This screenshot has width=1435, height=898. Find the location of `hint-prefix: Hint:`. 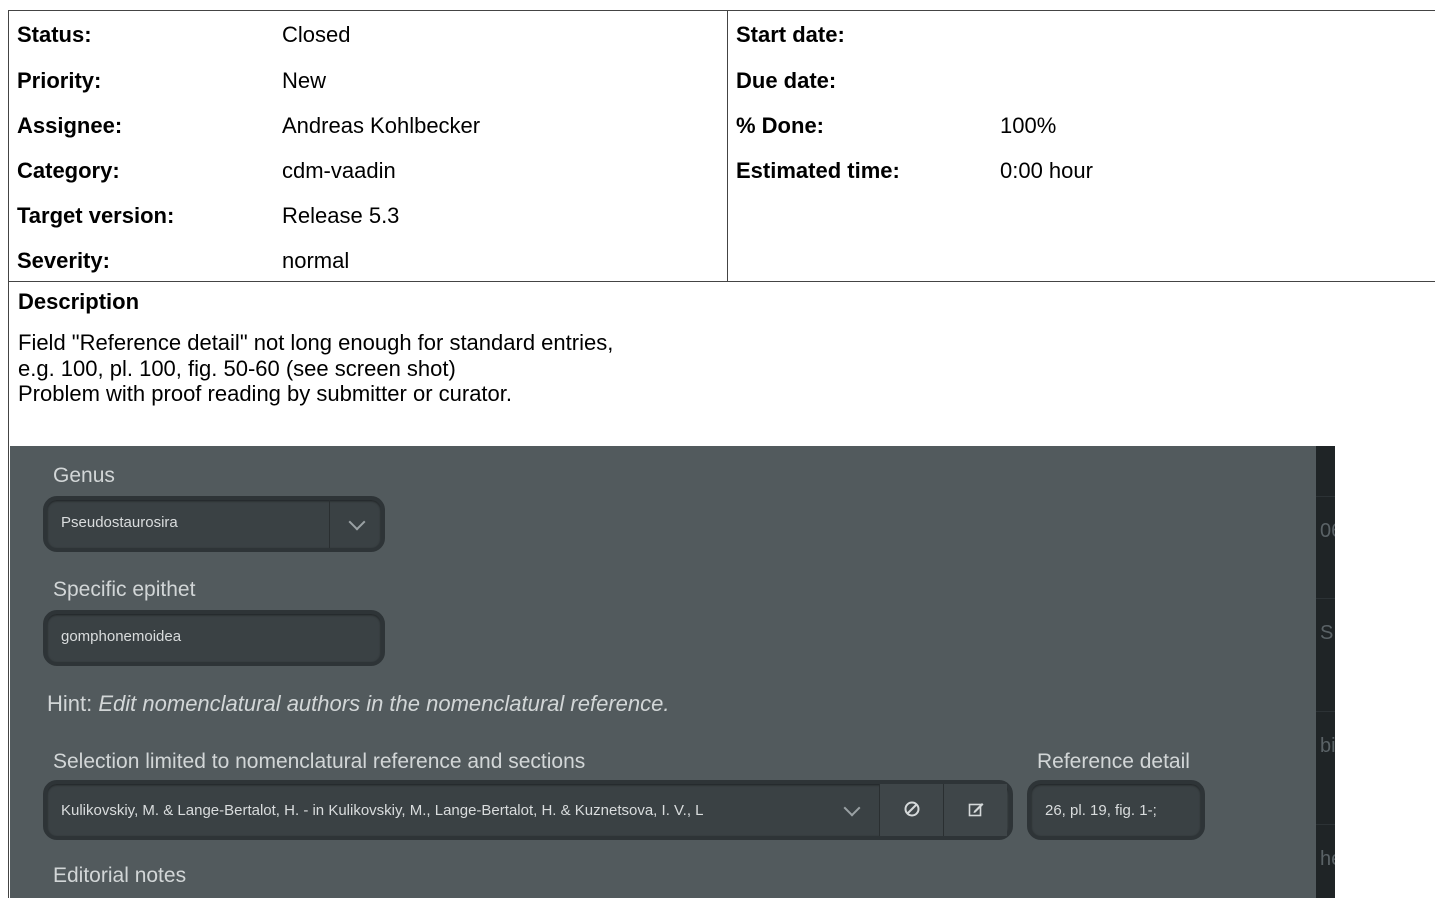

hint-prefix: Hint: is located at coordinates (70, 703).